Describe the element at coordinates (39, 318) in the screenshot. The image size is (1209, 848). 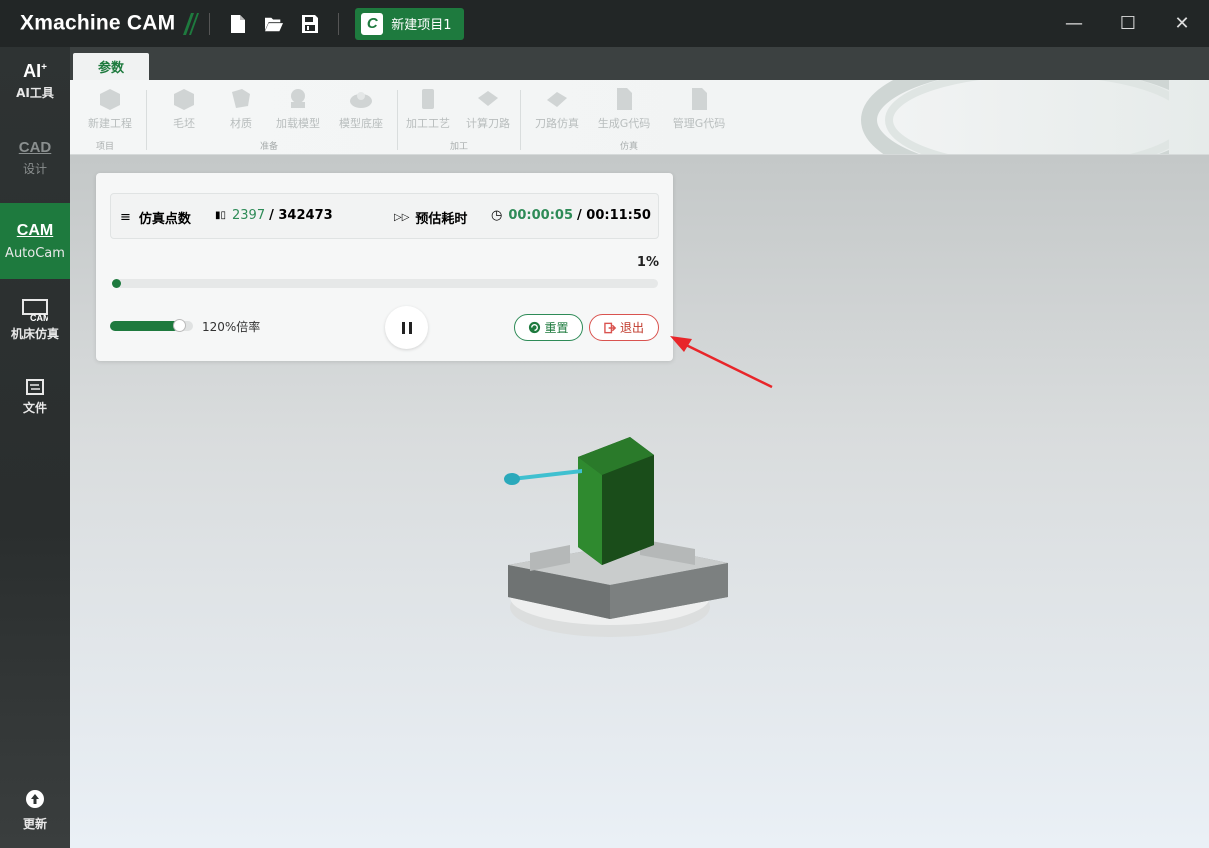
I see `svg-text: CAM` at that location.